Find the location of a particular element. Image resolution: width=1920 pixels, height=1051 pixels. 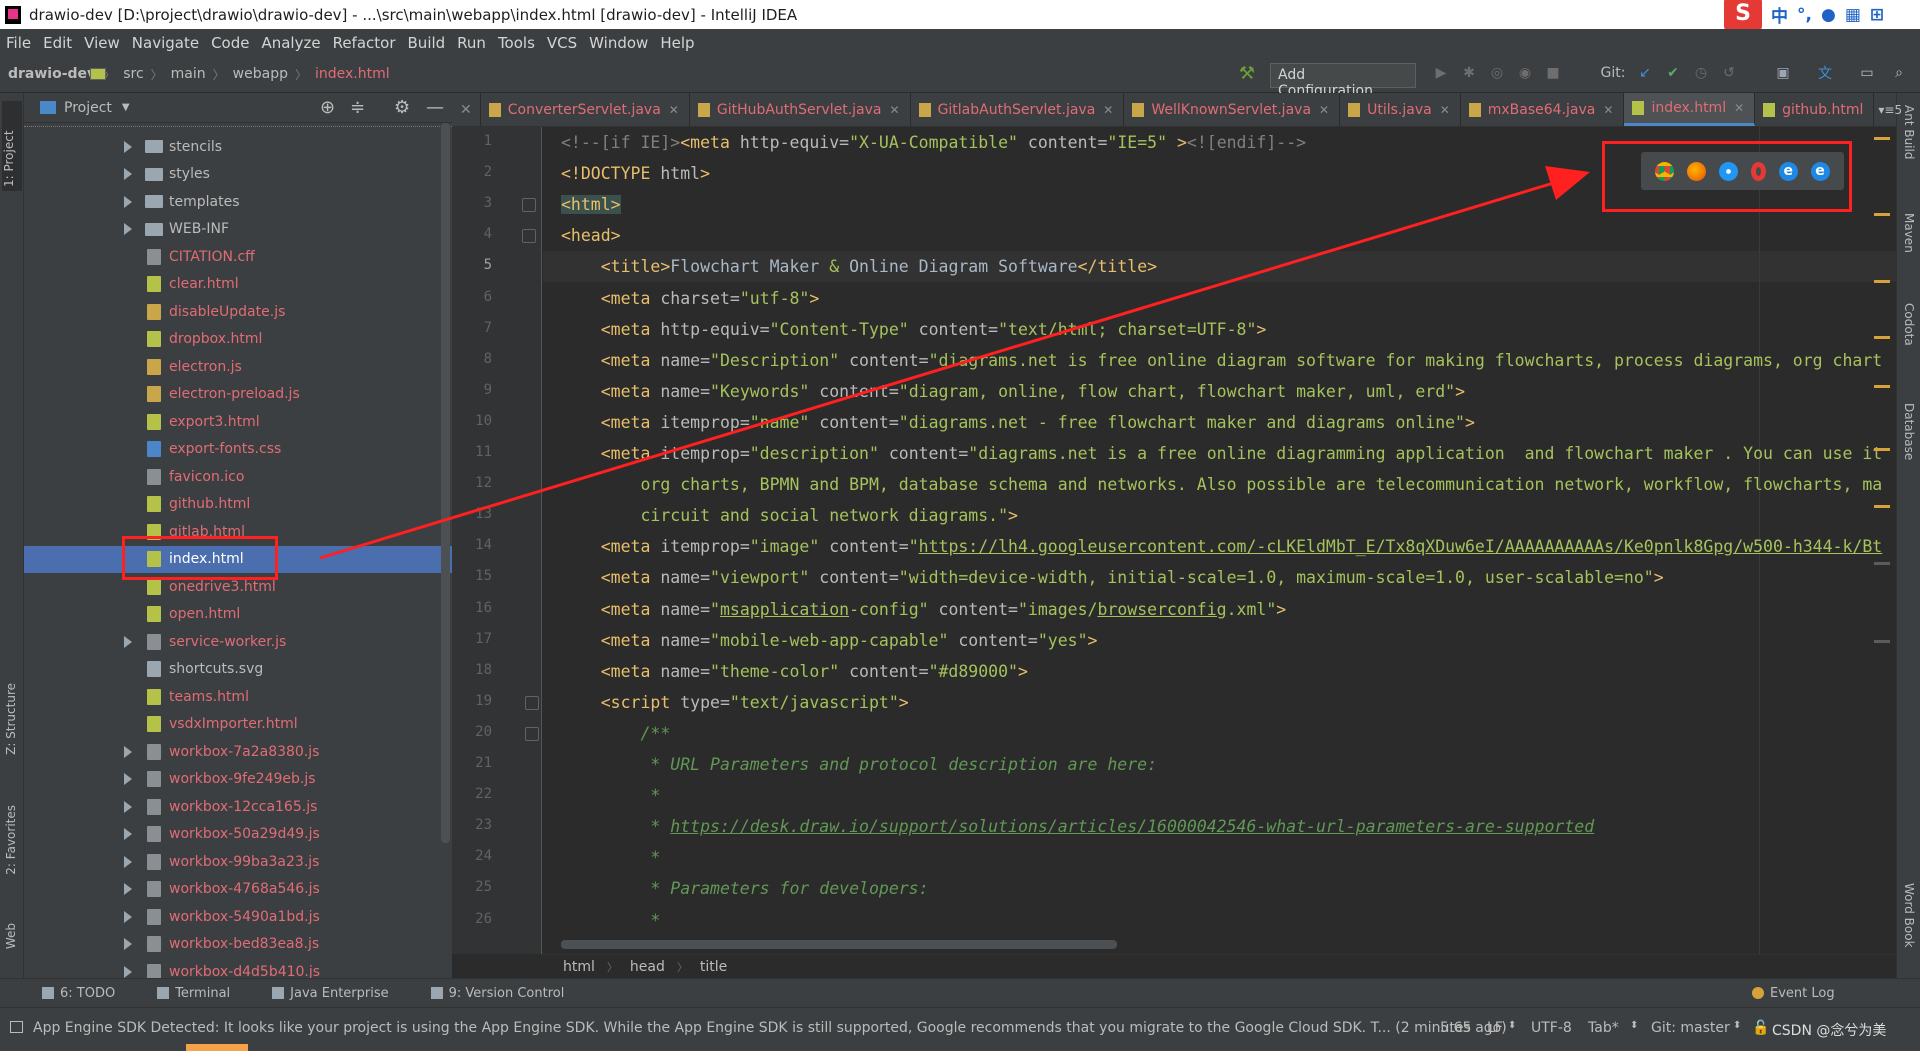

menu-refactor: Refactor is located at coordinates (364, 43).